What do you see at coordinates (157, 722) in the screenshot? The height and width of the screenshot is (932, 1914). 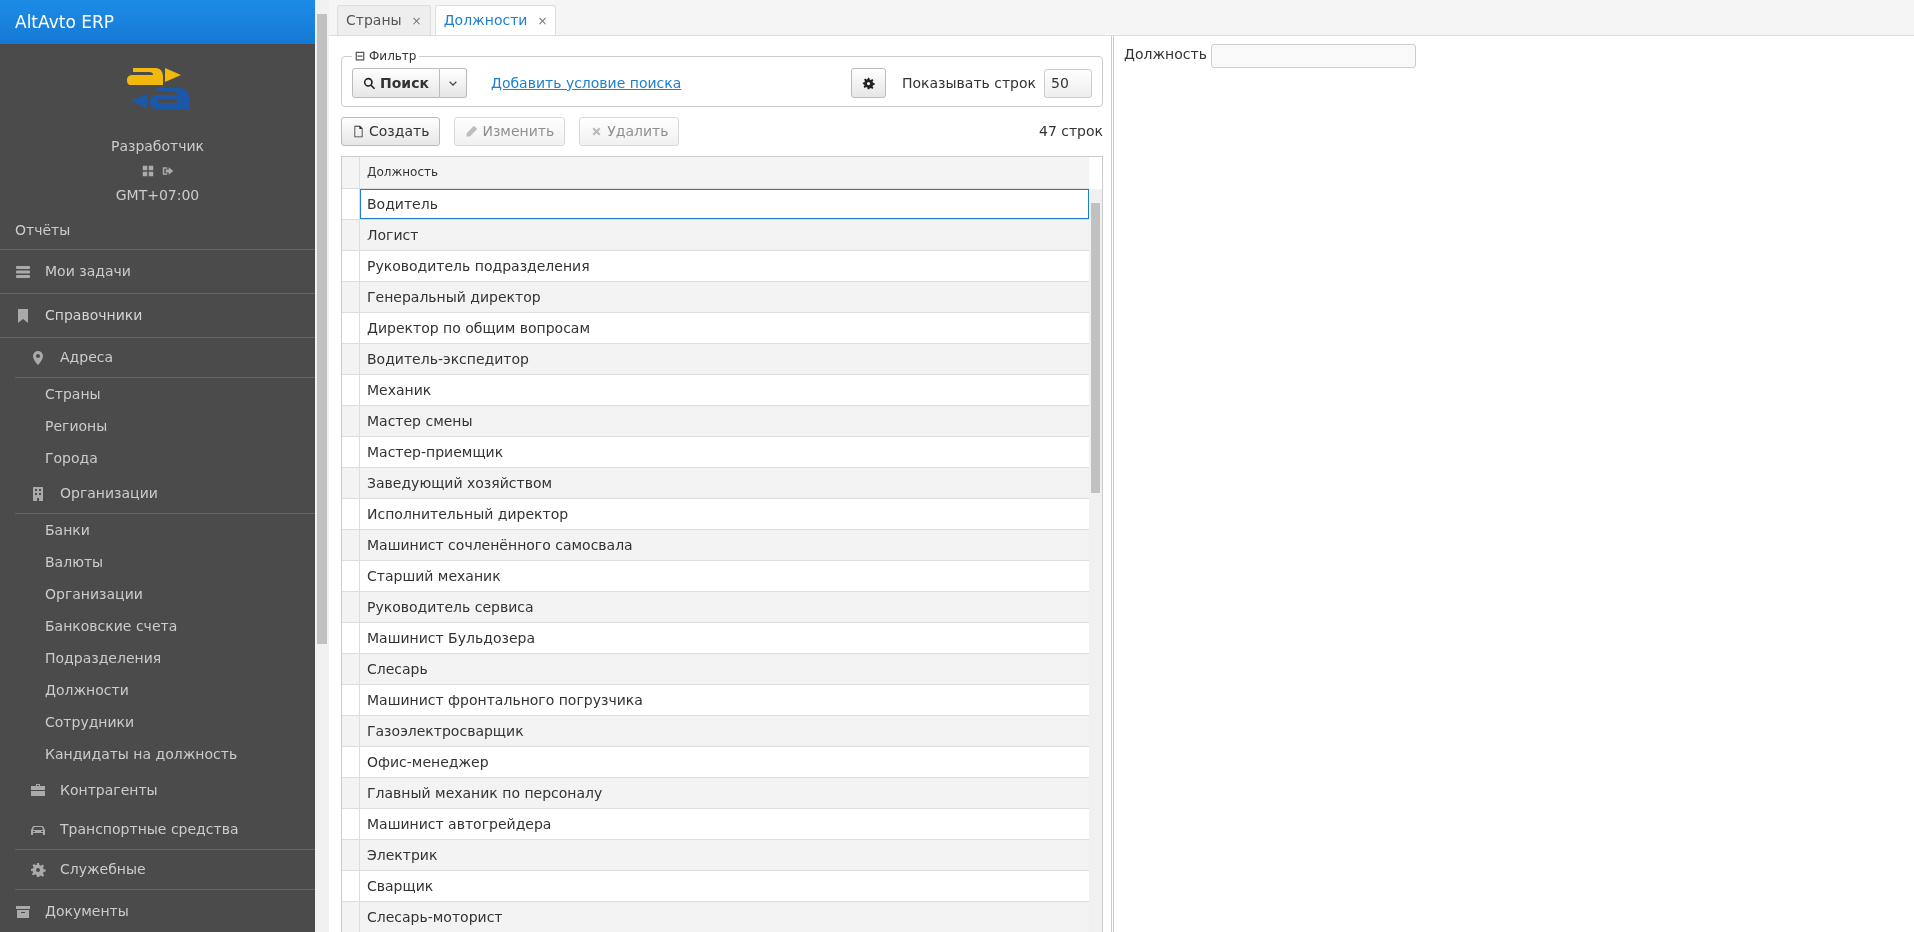 I see `sidebar-item: Сотрудники` at bounding box center [157, 722].